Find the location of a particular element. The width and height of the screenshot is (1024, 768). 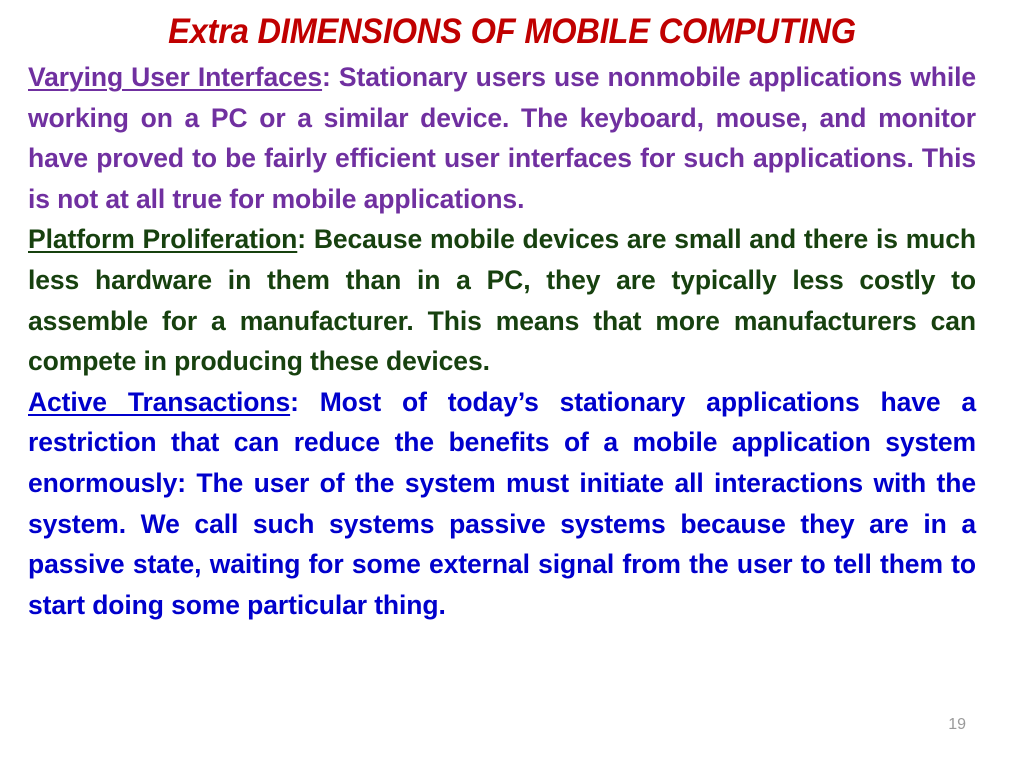

paragraph-lead-active-transactions: Active Transactions is located at coordinates (159, 401).